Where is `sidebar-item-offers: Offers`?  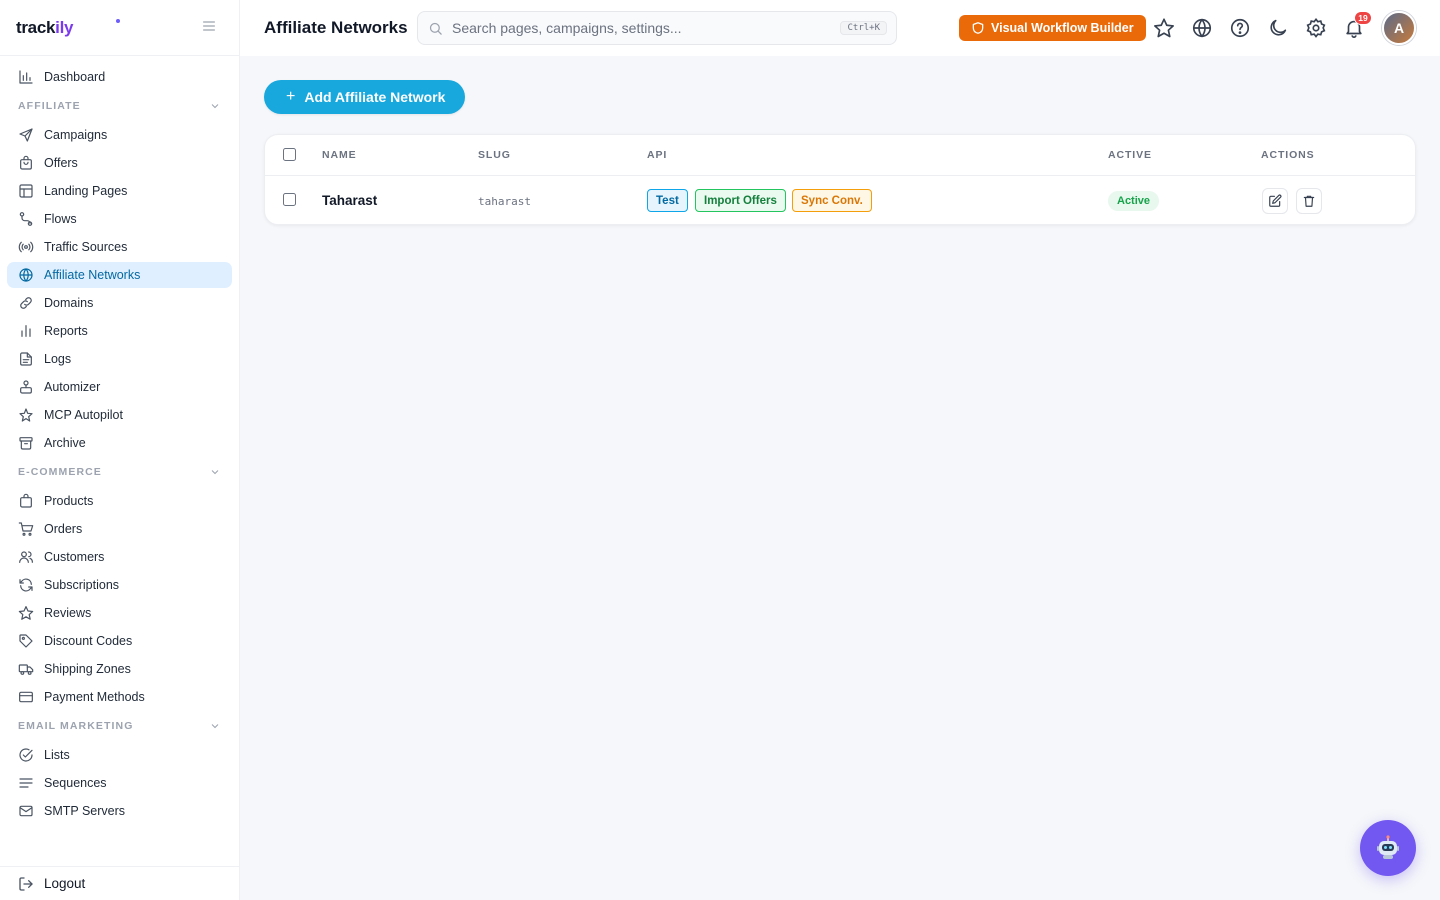
sidebar-item-offers: Offers is located at coordinates (119, 163).